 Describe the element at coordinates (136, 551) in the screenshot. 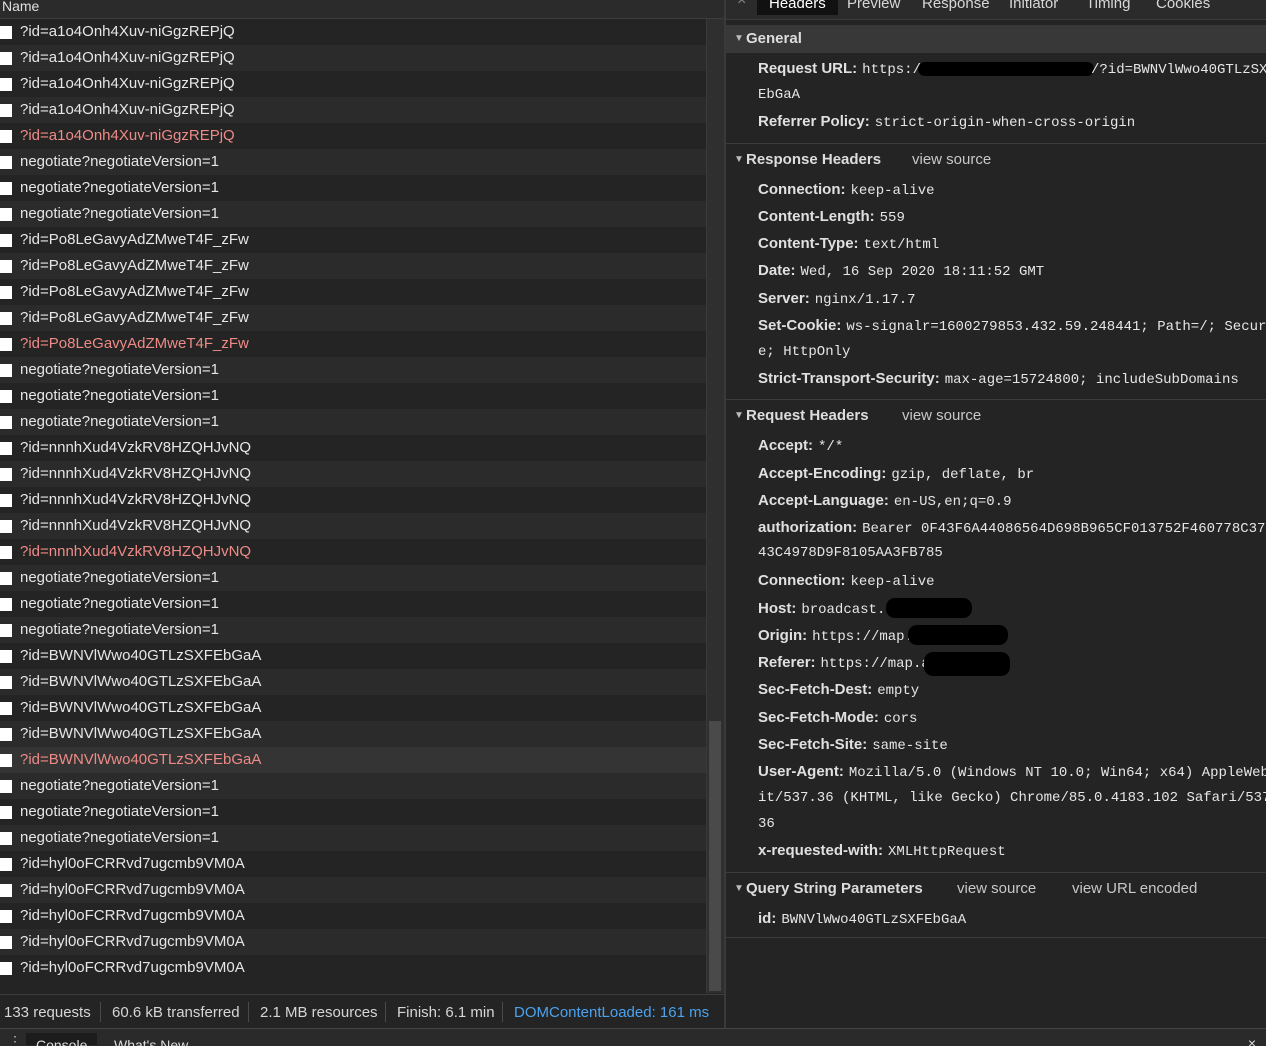

I see `request-name: ?id=nnnhXud4VzkRV8HZQHJvNQ` at that location.